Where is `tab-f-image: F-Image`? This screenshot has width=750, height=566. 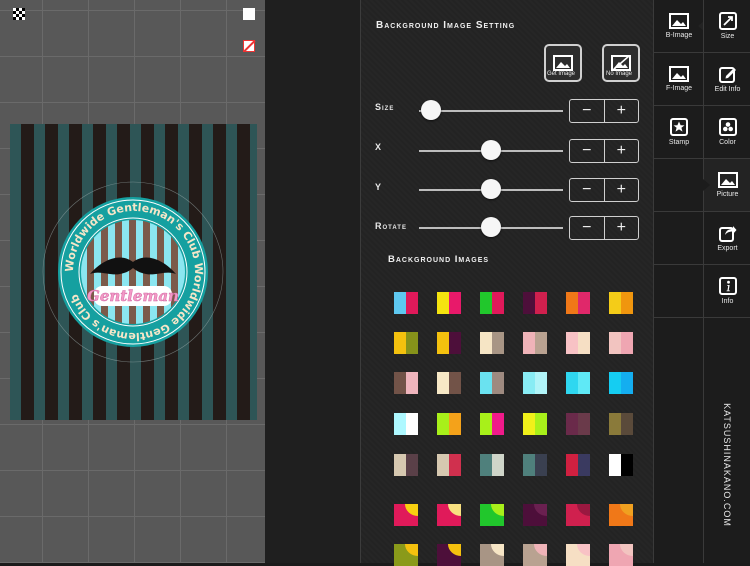
tab-f-image: F-Image is located at coordinates (679, 79).